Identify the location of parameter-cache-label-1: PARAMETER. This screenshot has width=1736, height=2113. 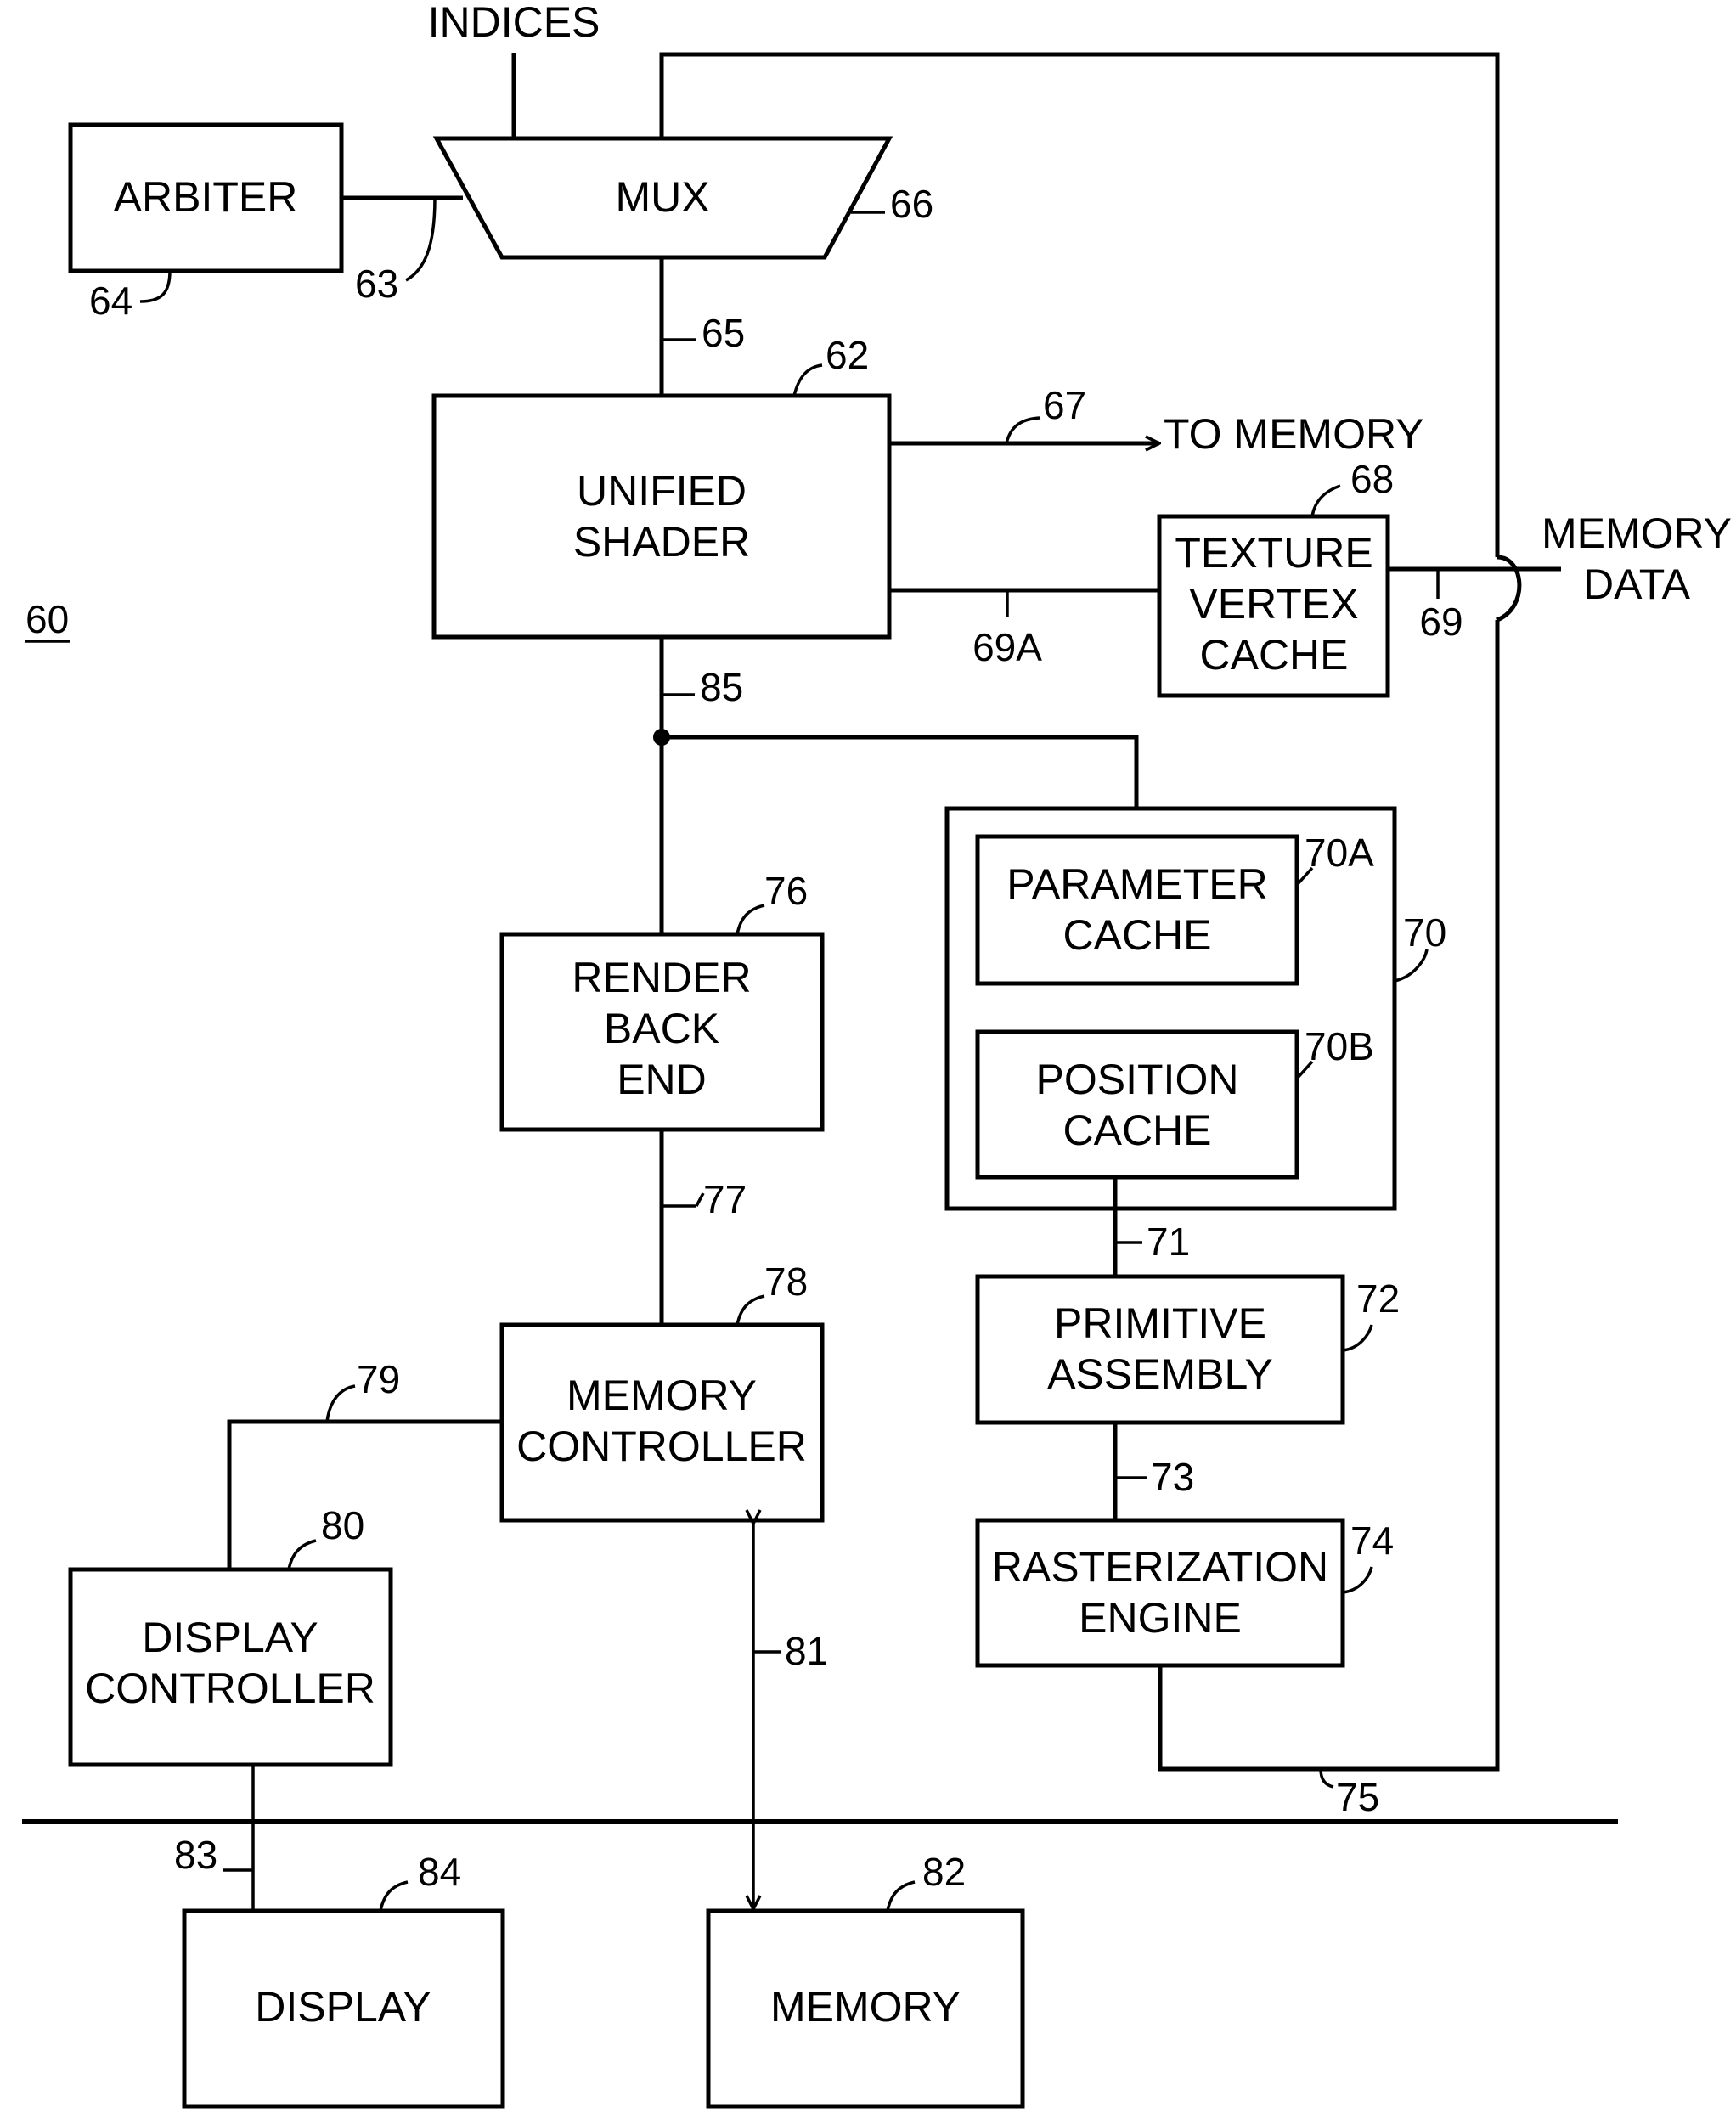
(1136, 884).